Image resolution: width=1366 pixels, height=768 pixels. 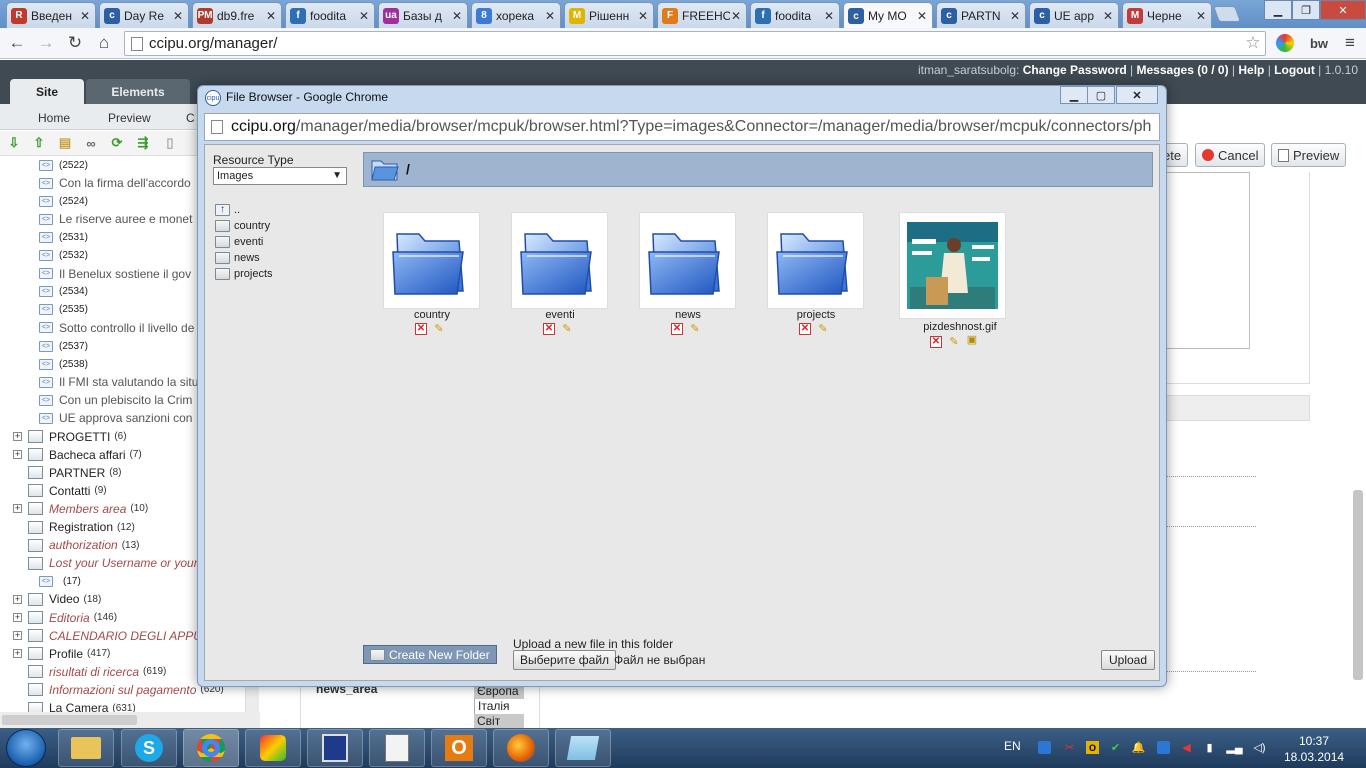 I want to click on editor-taskbar-icon, so click(x=397, y=748).